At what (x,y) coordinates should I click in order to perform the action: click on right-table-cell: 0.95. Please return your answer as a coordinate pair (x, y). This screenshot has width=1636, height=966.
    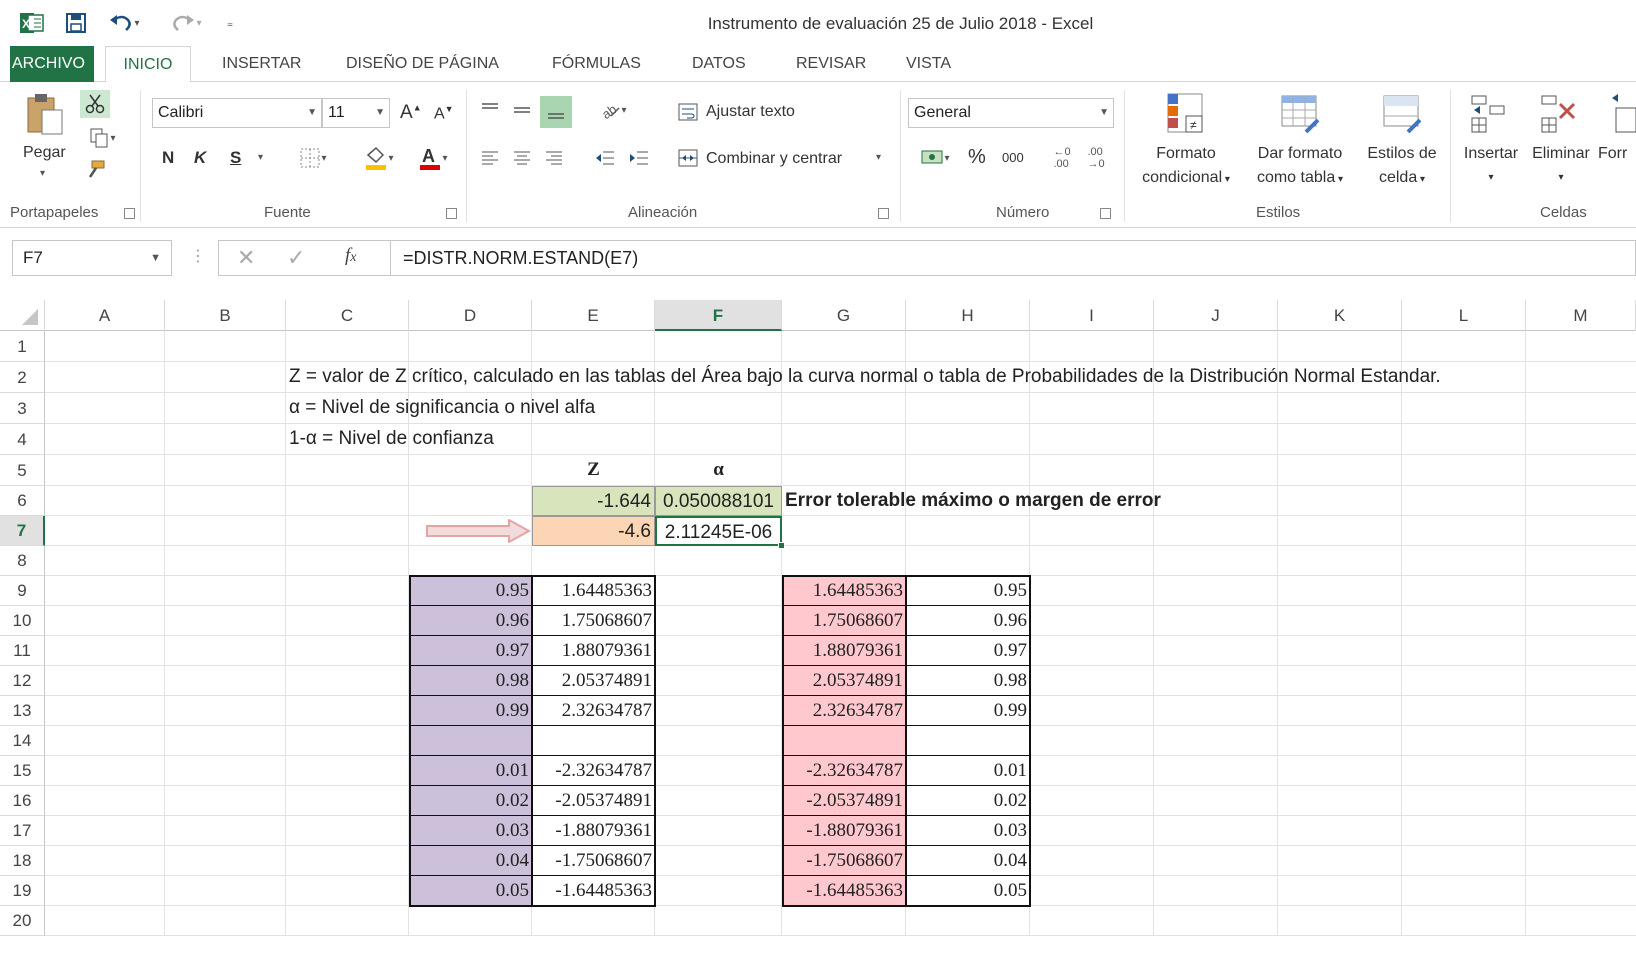
    Looking at the image, I should click on (968, 591).